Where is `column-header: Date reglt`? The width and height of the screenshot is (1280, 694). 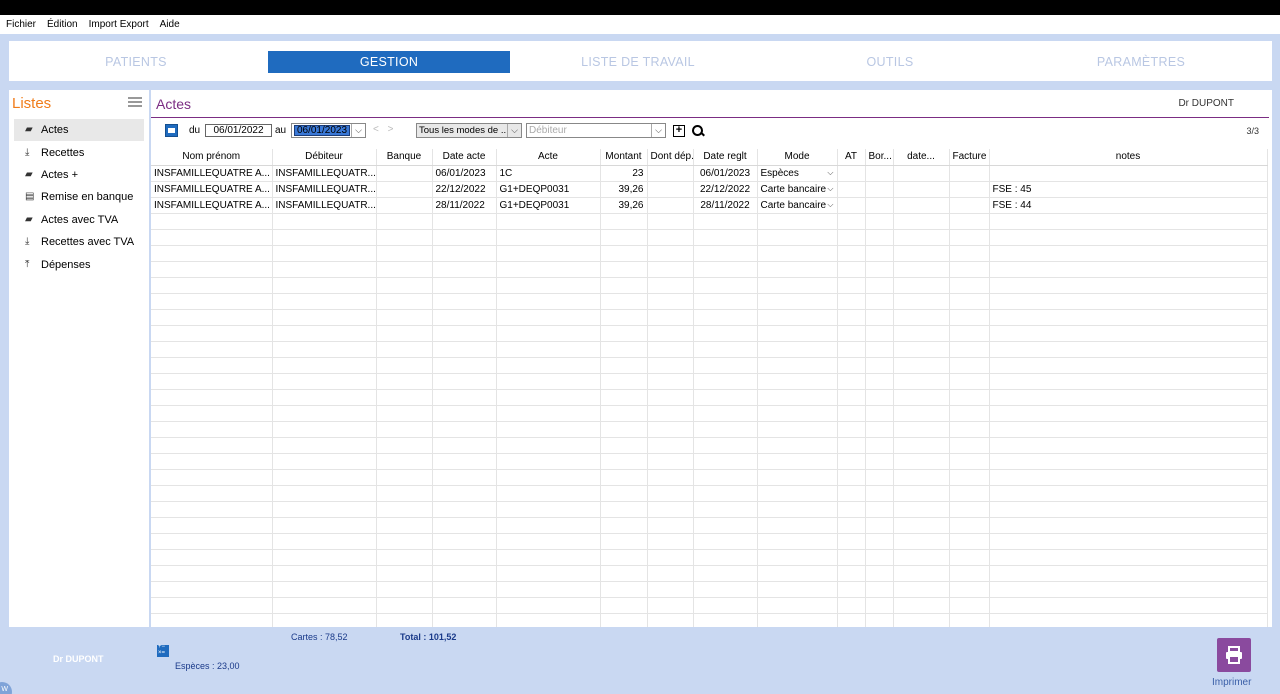
column-header: Date reglt is located at coordinates (725, 157).